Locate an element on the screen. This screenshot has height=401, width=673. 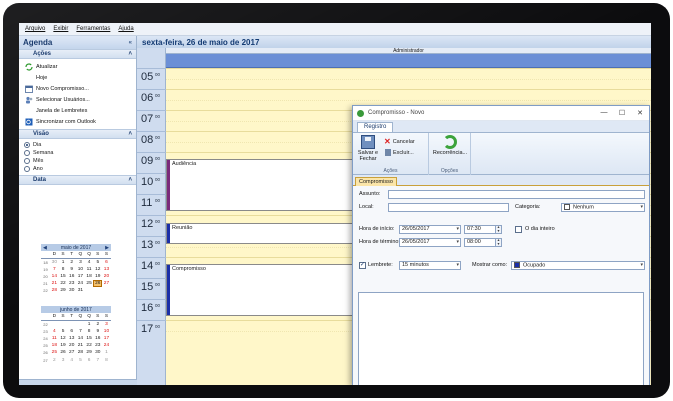
calendar-day: 22 is located at coordinates (89, 345).